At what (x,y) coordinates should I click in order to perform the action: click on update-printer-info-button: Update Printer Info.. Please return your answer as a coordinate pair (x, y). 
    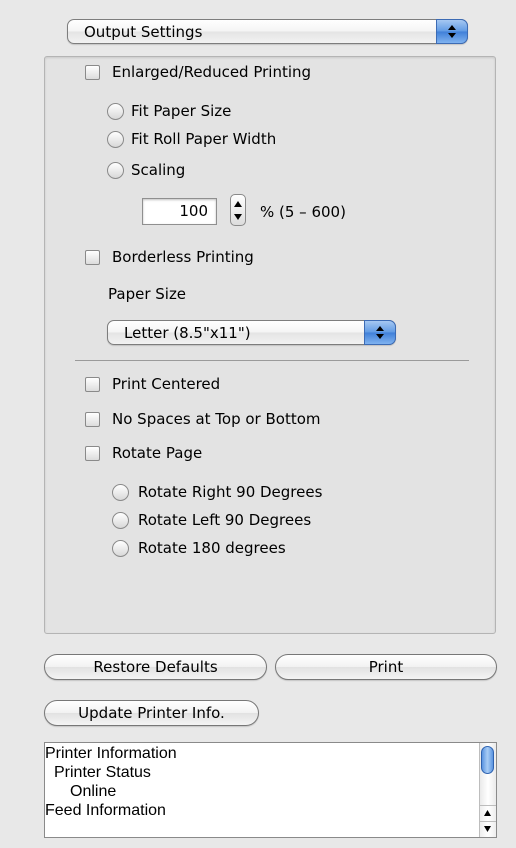
    Looking at the image, I should click on (151, 713).